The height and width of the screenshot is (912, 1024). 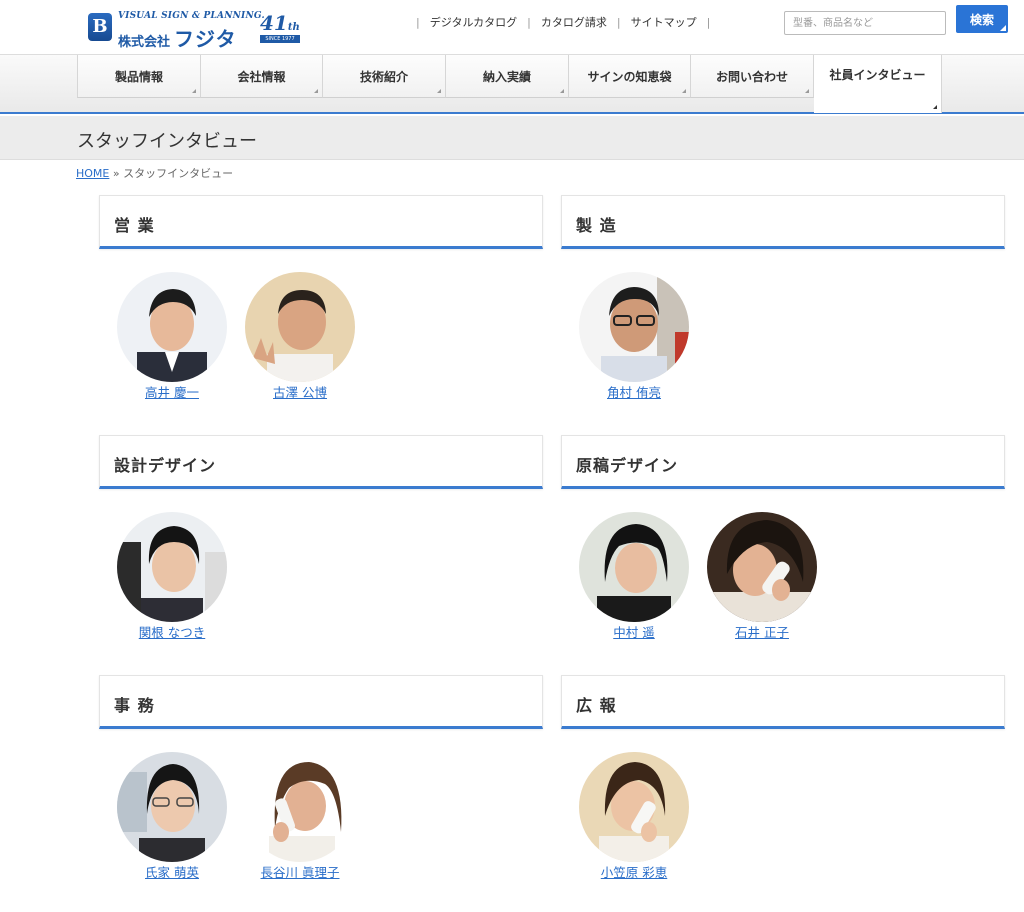 What do you see at coordinates (172, 871) in the screenshot?
I see `staff-name-link: 氏家 萌英` at bounding box center [172, 871].